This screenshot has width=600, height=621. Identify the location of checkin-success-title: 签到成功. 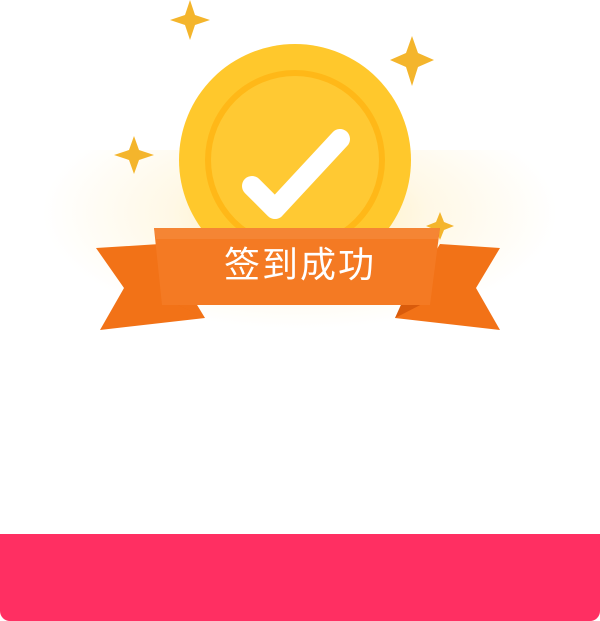
(299, 265).